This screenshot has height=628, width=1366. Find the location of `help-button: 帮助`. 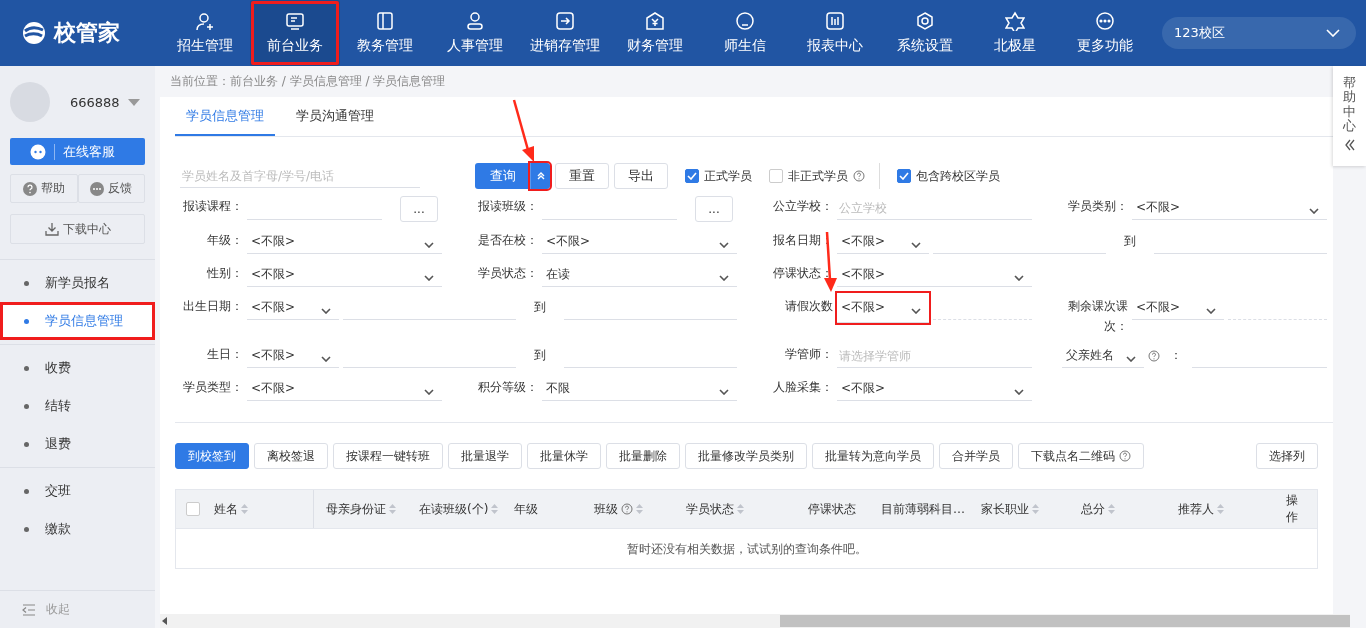

help-button: 帮助 is located at coordinates (44, 188).